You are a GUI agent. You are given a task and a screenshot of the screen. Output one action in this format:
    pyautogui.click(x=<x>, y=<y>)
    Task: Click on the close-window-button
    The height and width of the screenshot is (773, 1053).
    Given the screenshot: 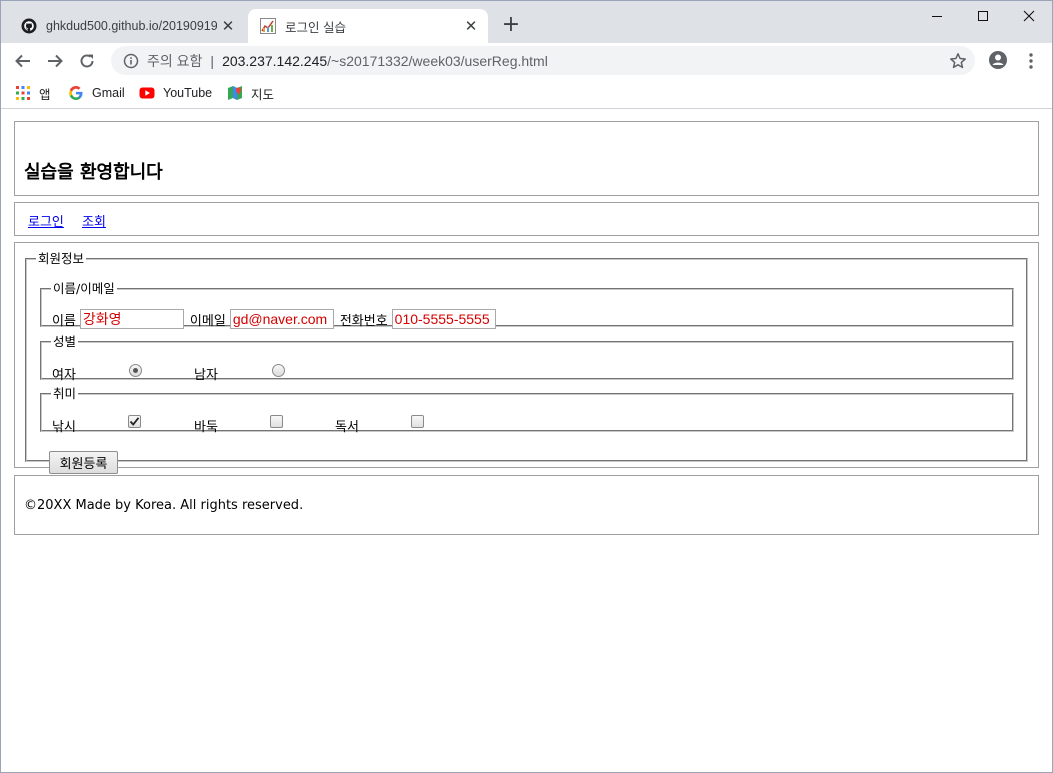 What is the action you would take?
    pyautogui.click(x=1029, y=16)
    